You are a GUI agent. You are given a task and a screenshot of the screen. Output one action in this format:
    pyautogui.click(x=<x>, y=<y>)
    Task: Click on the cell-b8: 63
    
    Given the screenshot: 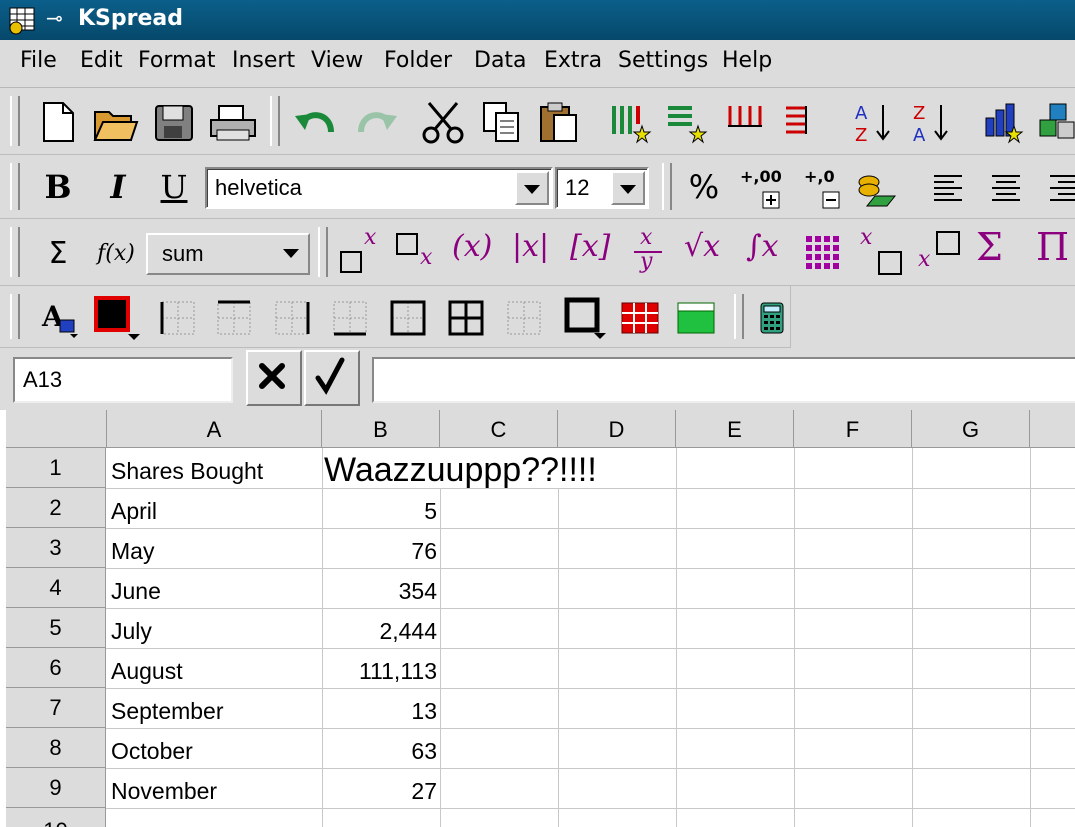 What is the action you would take?
    pyautogui.click(x=379, y=750)
    